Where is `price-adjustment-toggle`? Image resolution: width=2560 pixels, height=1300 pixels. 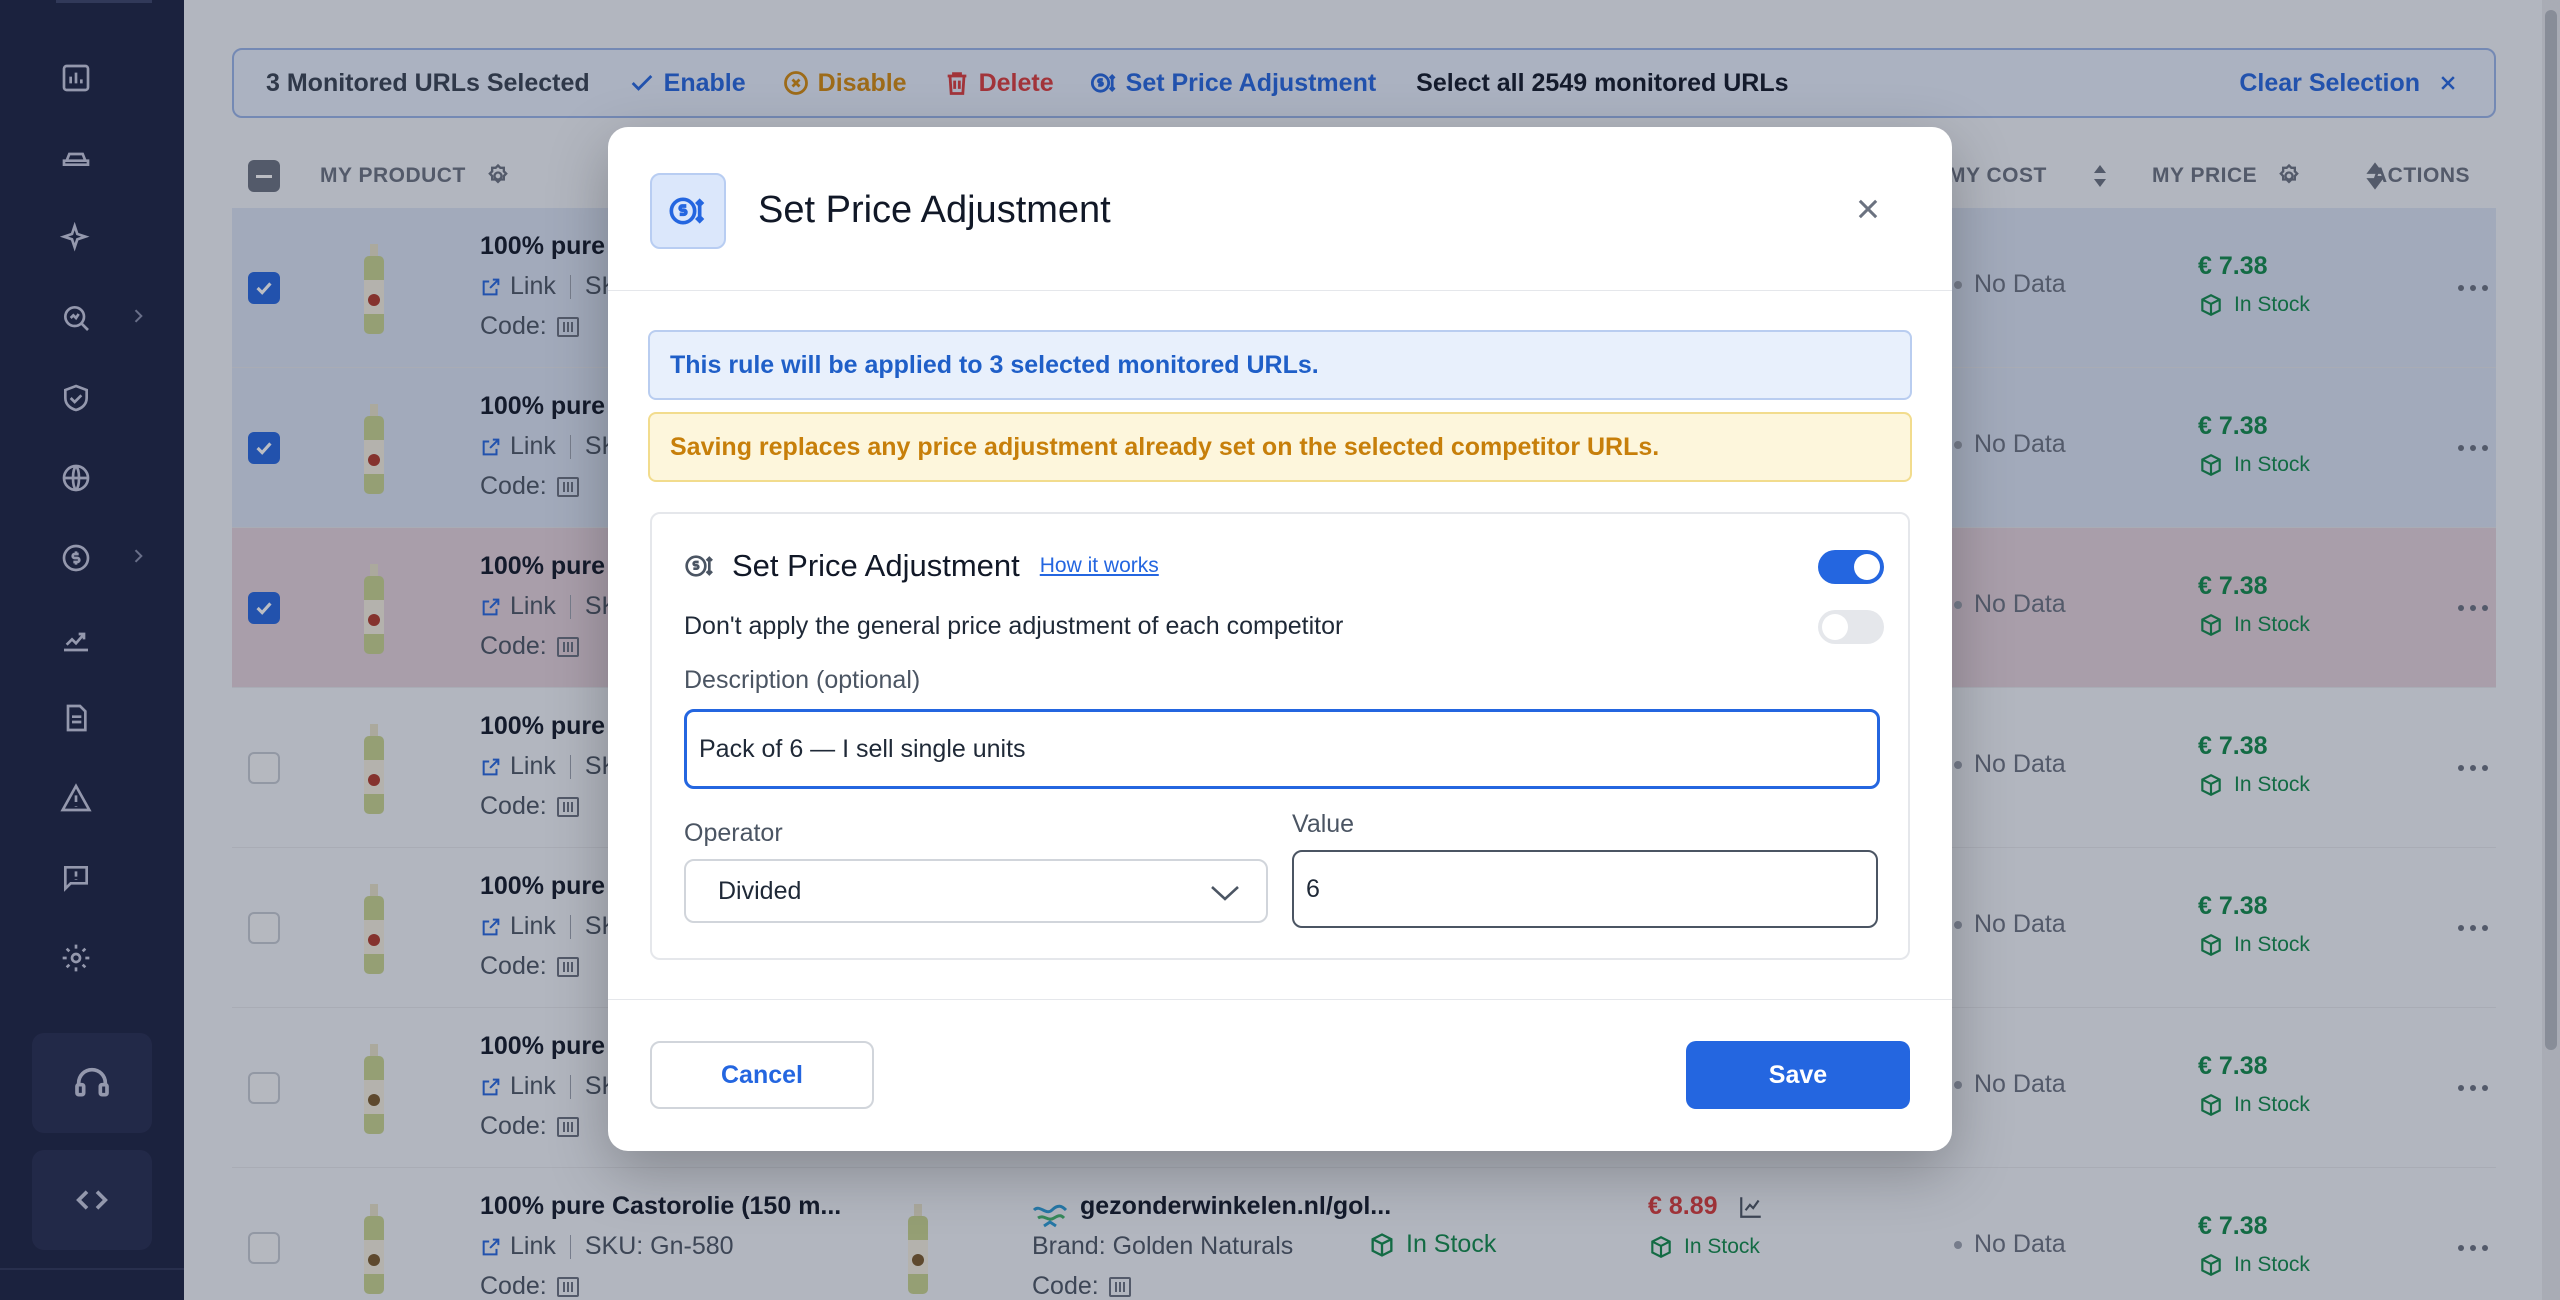
price-adjustment-toggle is located at coordinates (1851, 567).